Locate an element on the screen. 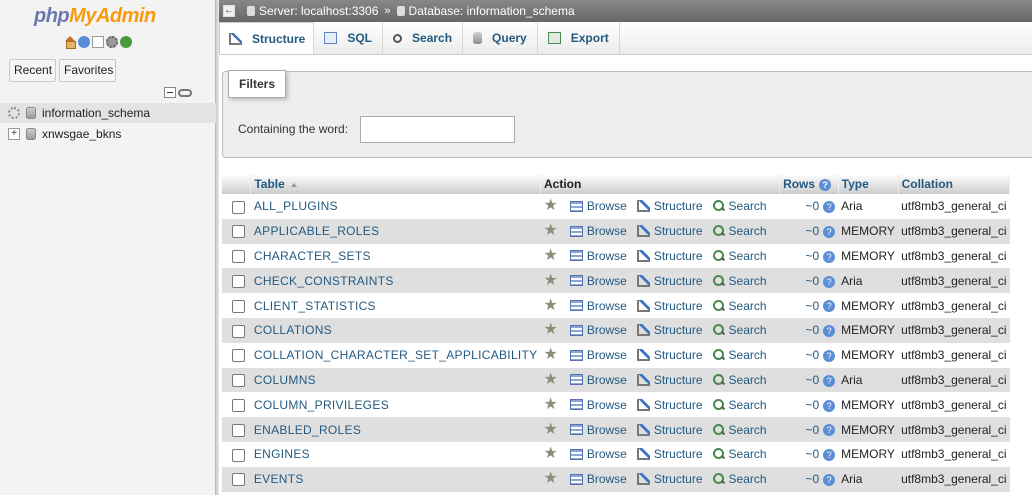 The width and height of the screenshot is (1032, 495). tab-export: Export is located at coordinates (579, 38).